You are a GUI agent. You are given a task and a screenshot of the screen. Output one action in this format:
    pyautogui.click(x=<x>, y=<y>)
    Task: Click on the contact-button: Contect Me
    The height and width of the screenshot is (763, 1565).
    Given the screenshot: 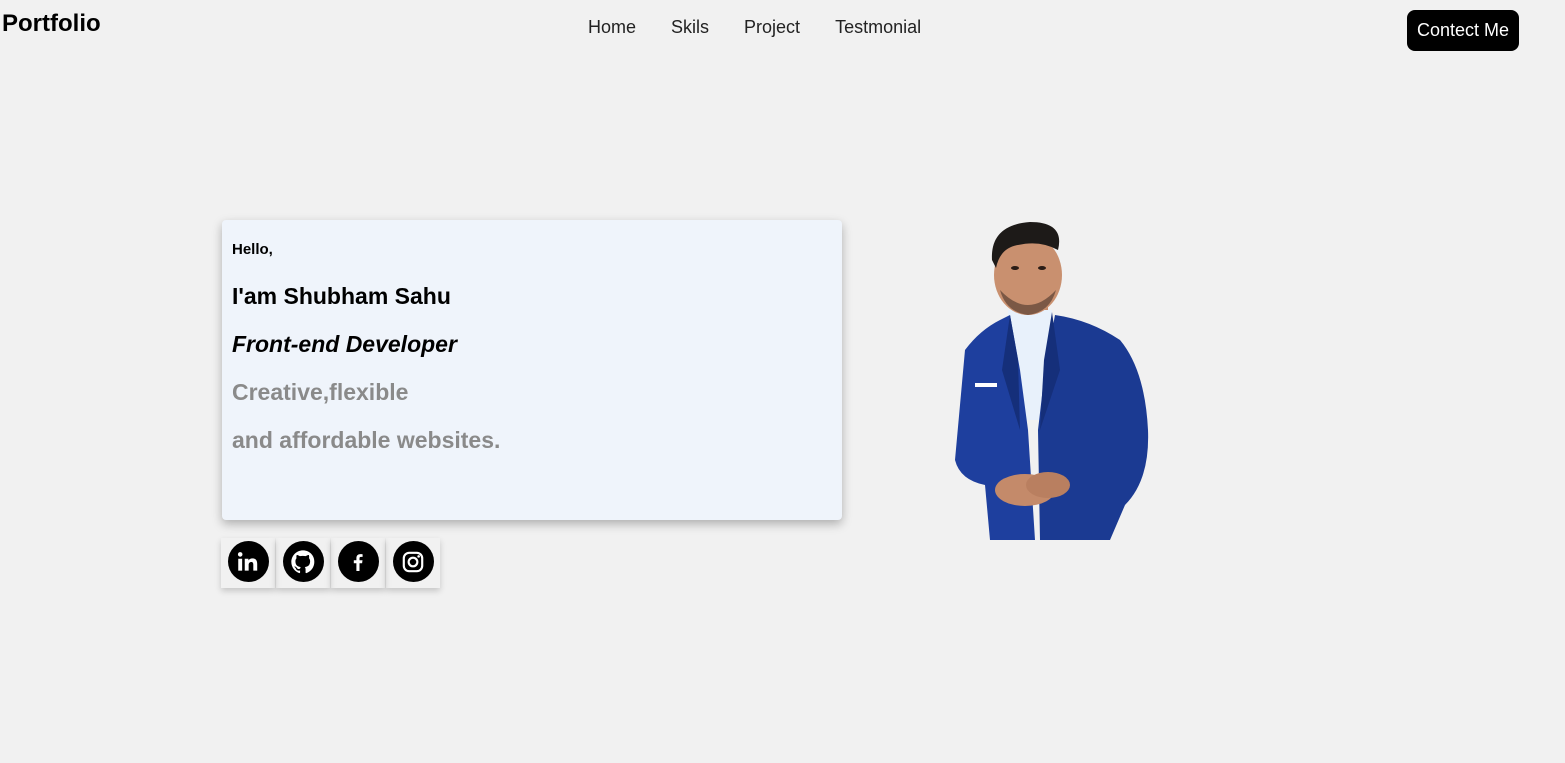 What is the action you would take?
    pyautogui.click(x=1463, y=30)
    